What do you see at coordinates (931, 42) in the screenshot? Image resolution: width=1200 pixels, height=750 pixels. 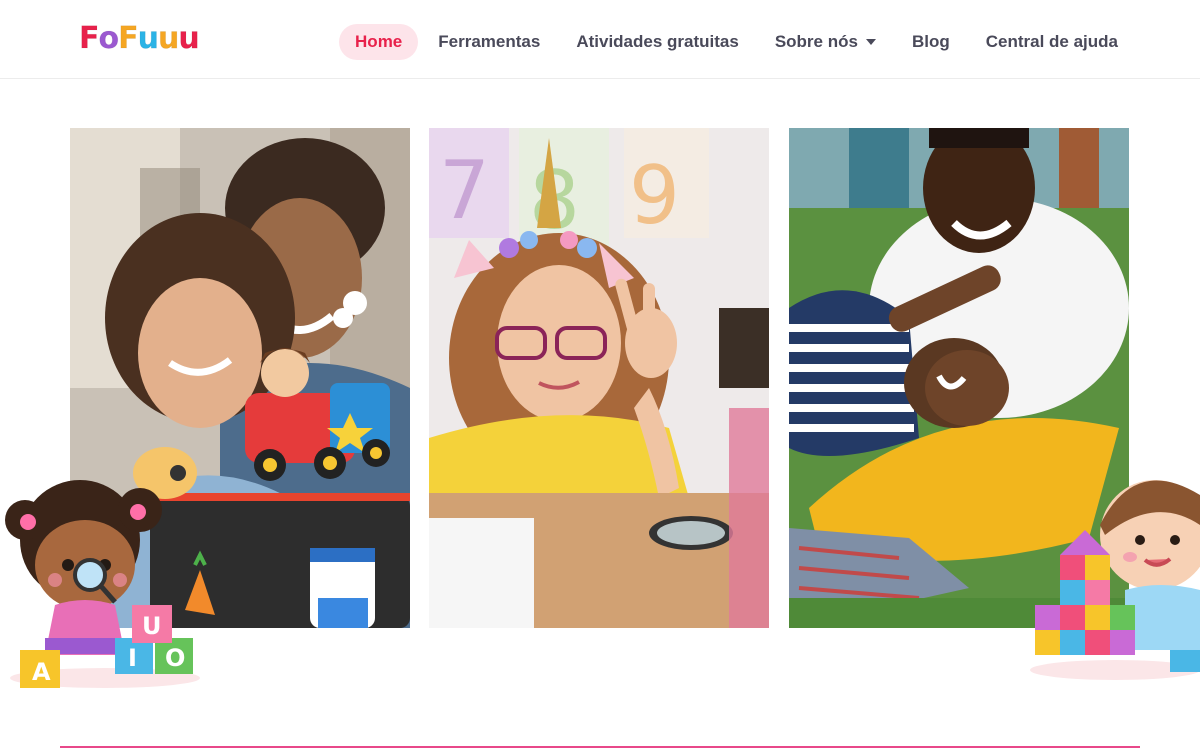 I see `nav-blog: Blog` at bounding box center [931, 42].